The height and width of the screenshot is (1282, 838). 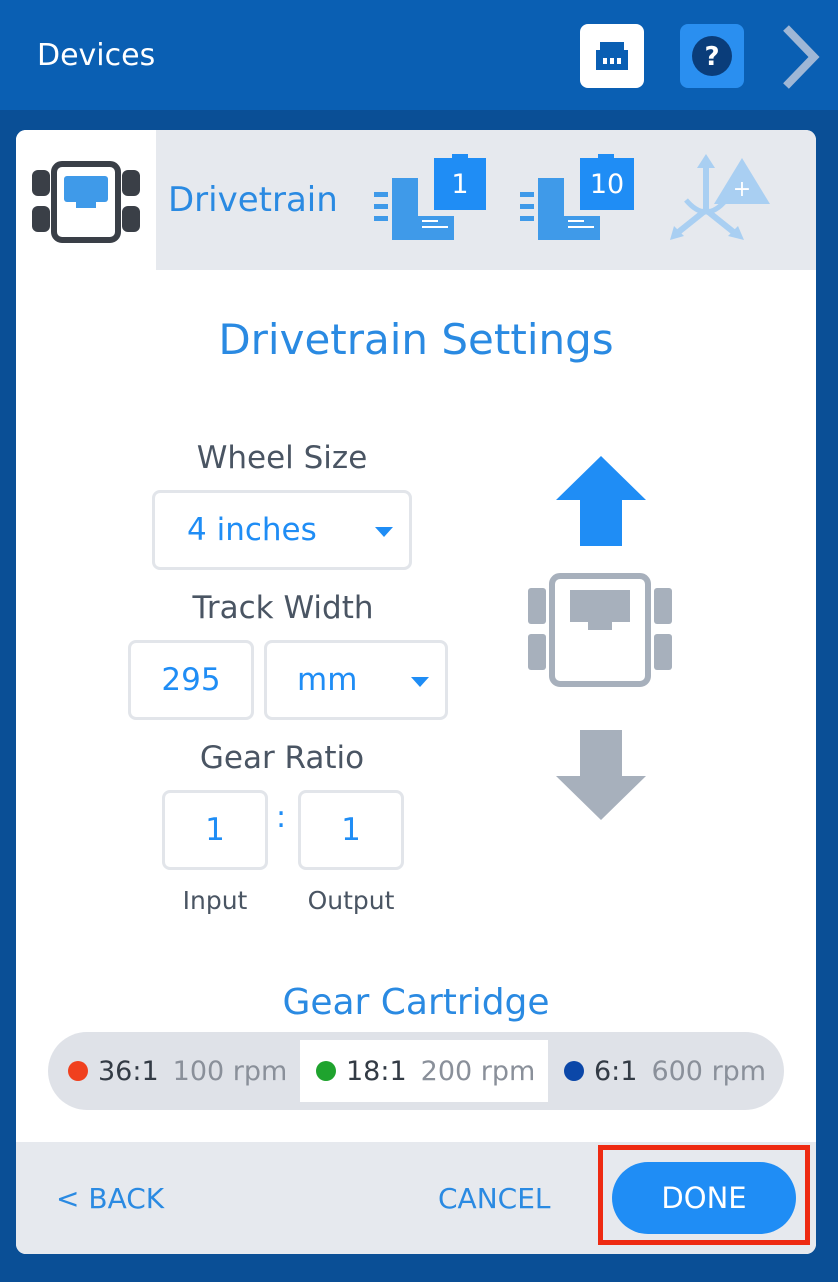 I want to click on help-button: ?, so click(x=712, y=56).